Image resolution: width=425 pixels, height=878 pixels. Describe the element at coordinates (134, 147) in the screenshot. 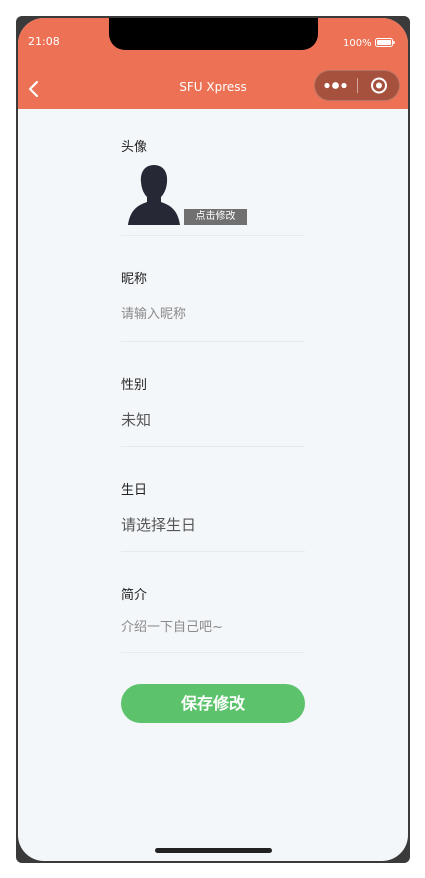

I see `avatar-label: 头像` at that location.